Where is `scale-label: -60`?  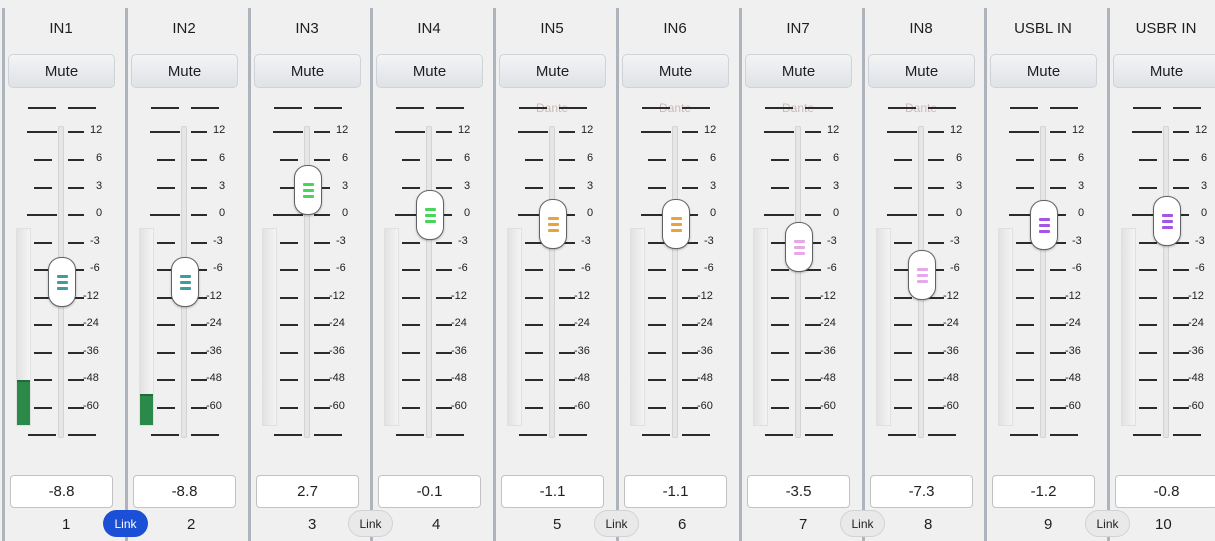 scale-label: -60 is located at coordinates (1073, 406).